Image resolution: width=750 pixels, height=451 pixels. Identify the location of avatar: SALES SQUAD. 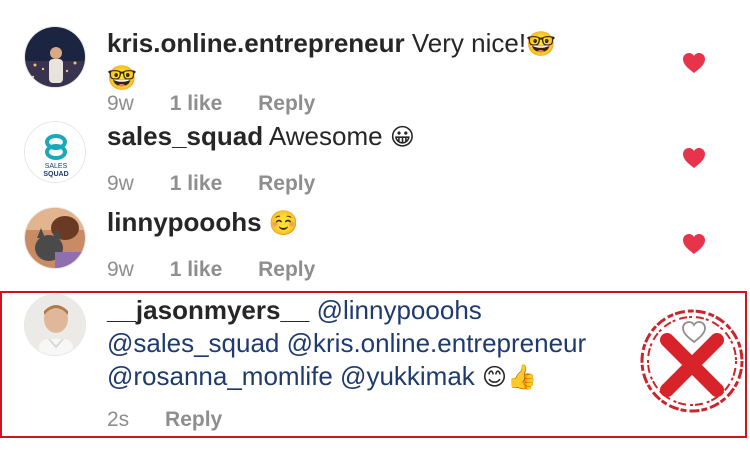
(55, 152).